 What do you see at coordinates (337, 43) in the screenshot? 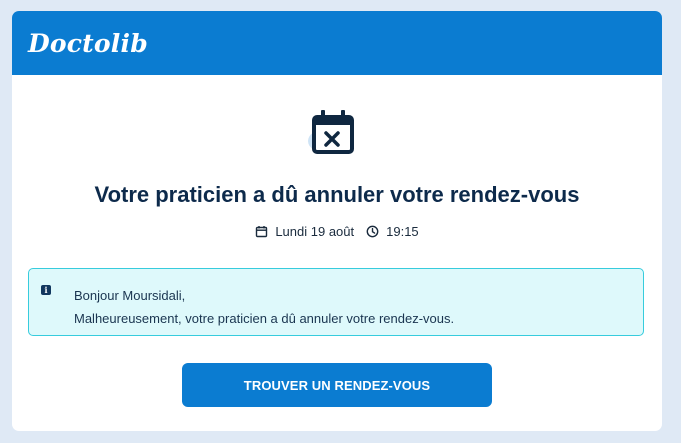
I see `header-bar: Doctolib` at bounding box center [337, 43].